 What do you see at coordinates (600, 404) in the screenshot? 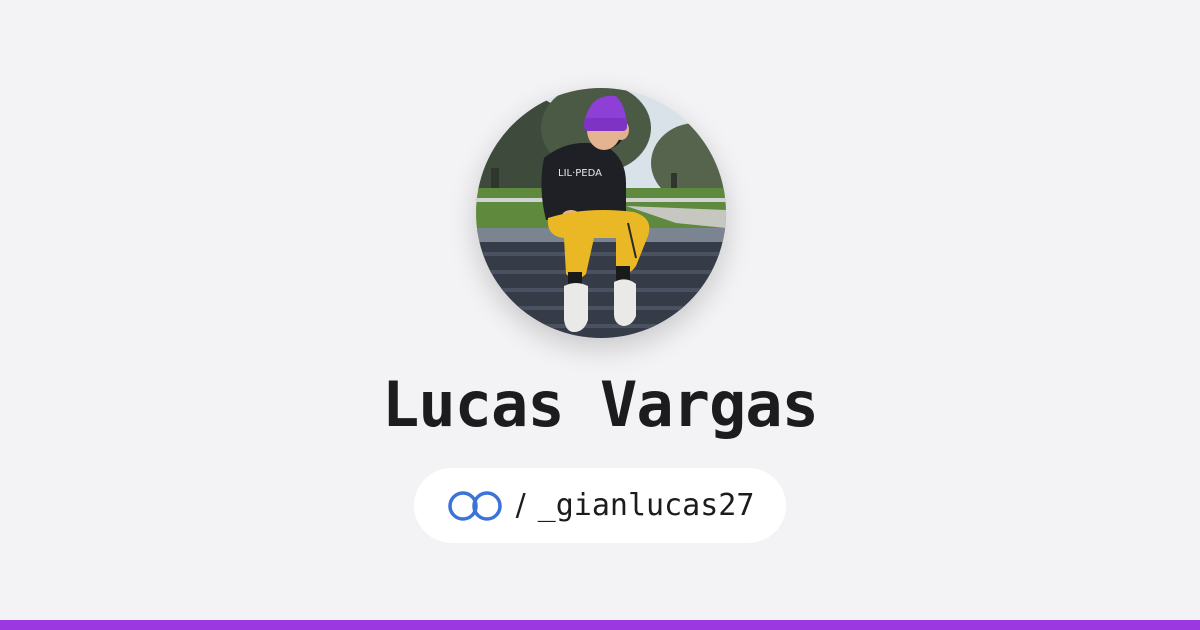
I see `profile-name: Lucas Vargas` at bounding box center [600, 404].